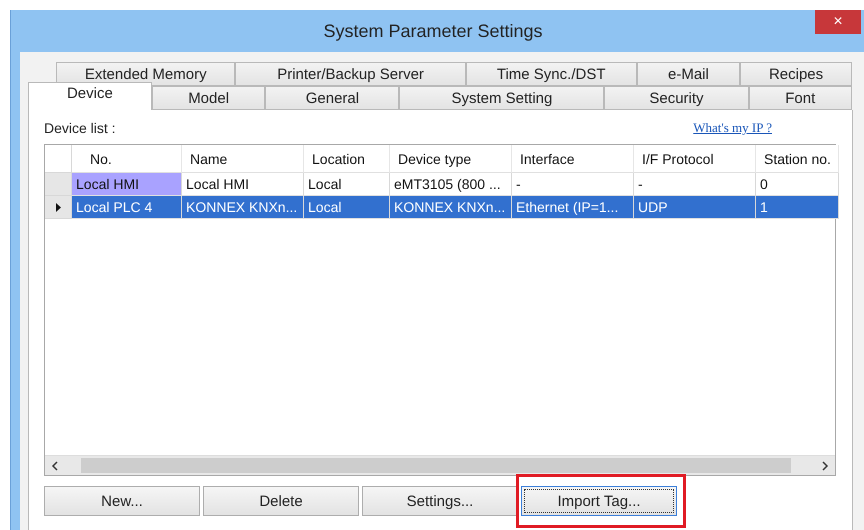  What do you see at coordinates (347, 159) in the screenshot?
I see `column-header: Location` at bounding box center [347, 159].